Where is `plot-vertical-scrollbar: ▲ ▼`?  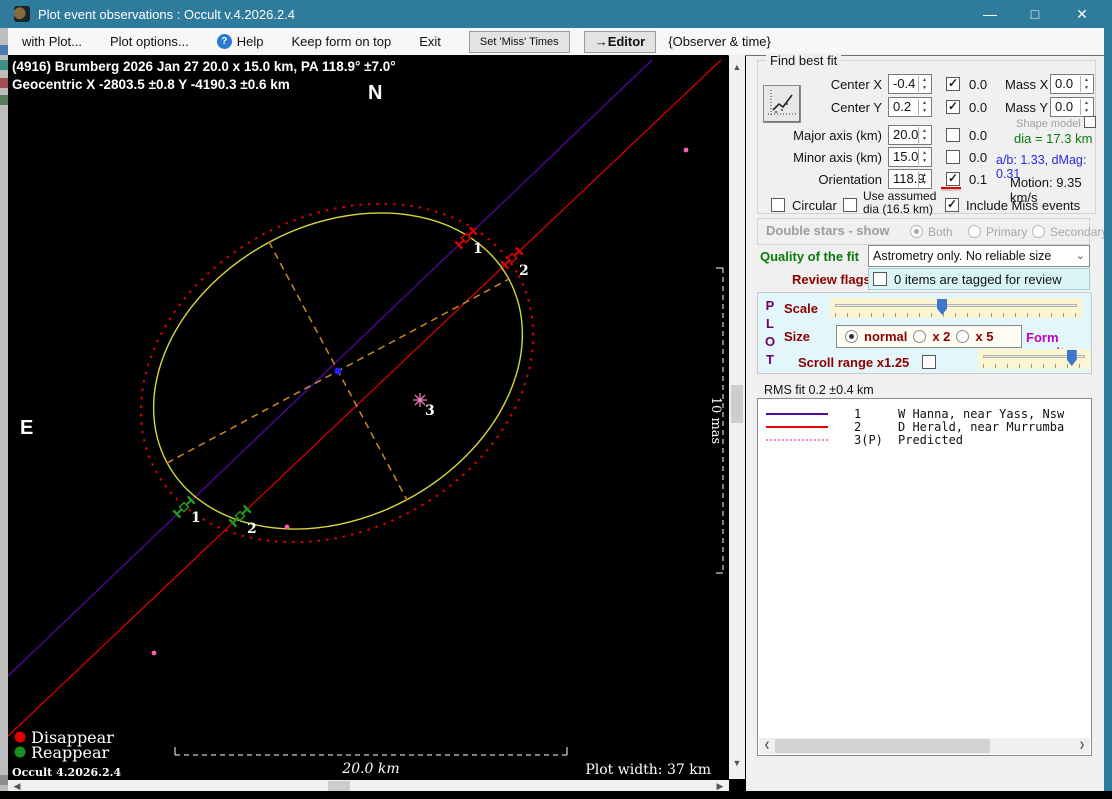
plot-vertical-scrollbar: ▲ ▼ is located at coordinates (737, 417).